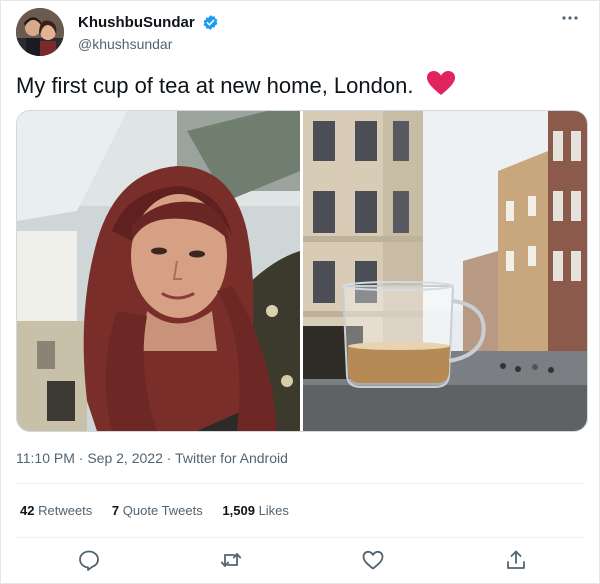 The height and width of the screenshot is (584, 600). Describe the element at coordinates (215, 85) in the screenshot. I see `tweet-body: My first cup of tea at new home, London.` at that location.